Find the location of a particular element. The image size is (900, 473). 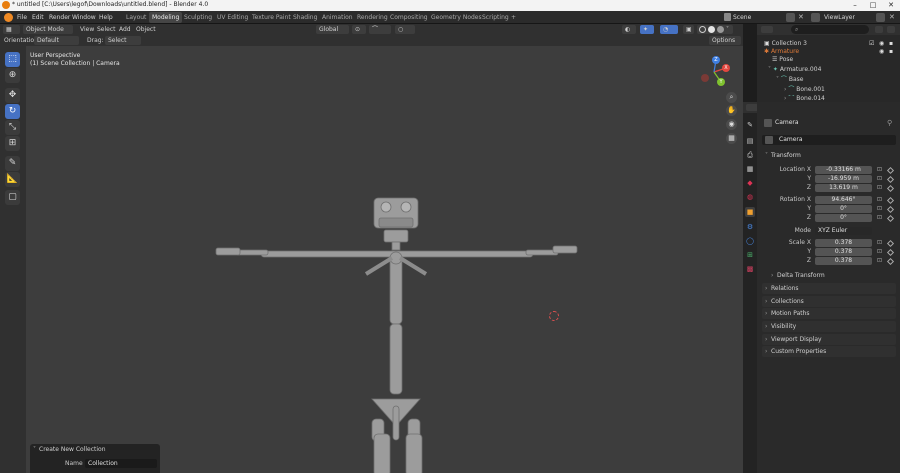

tab-uv-editing: UV Editing is located at coordinates (232, 17).